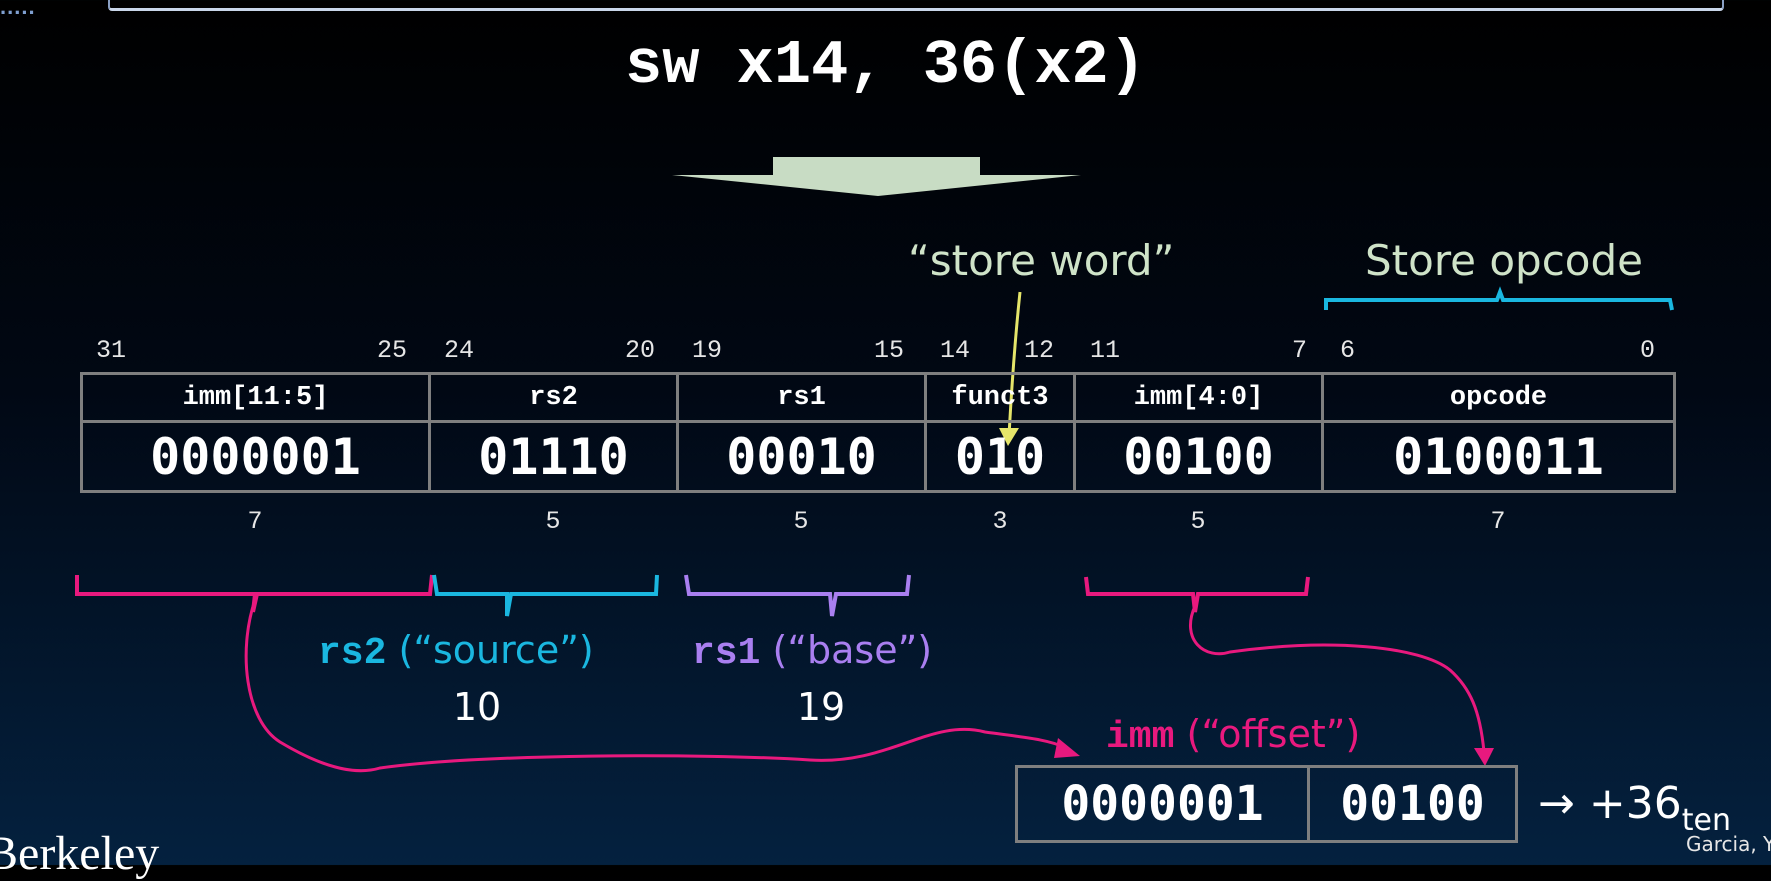 The height and width of the screenshot is (881, 1771). Describe the element at coordinates (1067, 748) in the screenshot. I see `imm-high-arrowhead-icon` at that location.